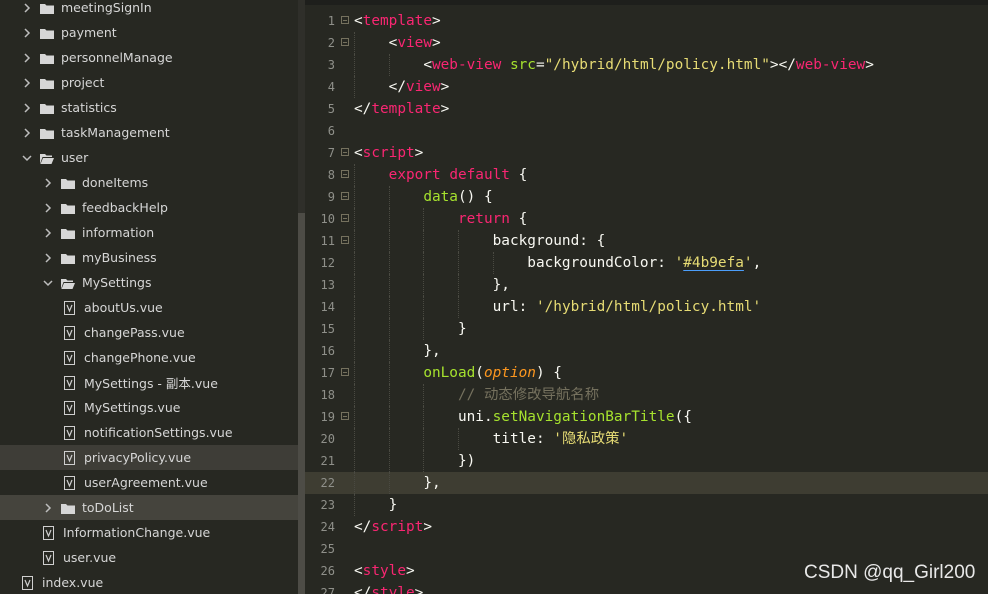  What do you see at coordinates (397, 21) in the screenshot?
I see `code-text: <template>` at bounding box center [397, 21].